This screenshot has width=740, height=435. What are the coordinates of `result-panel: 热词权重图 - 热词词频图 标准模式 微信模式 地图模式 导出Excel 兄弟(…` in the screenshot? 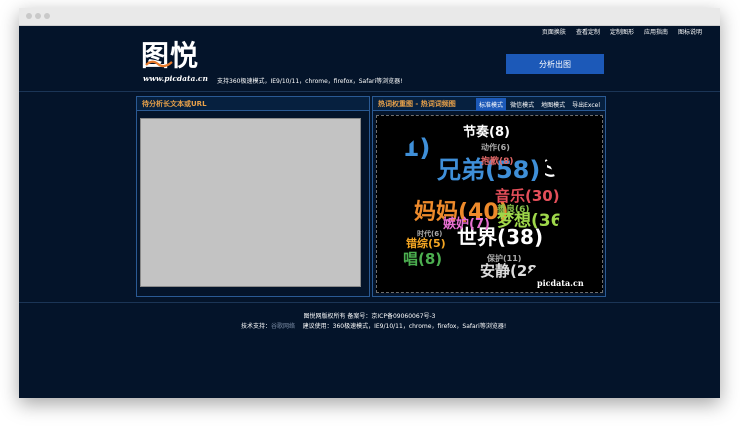 It's located at (489, 196).